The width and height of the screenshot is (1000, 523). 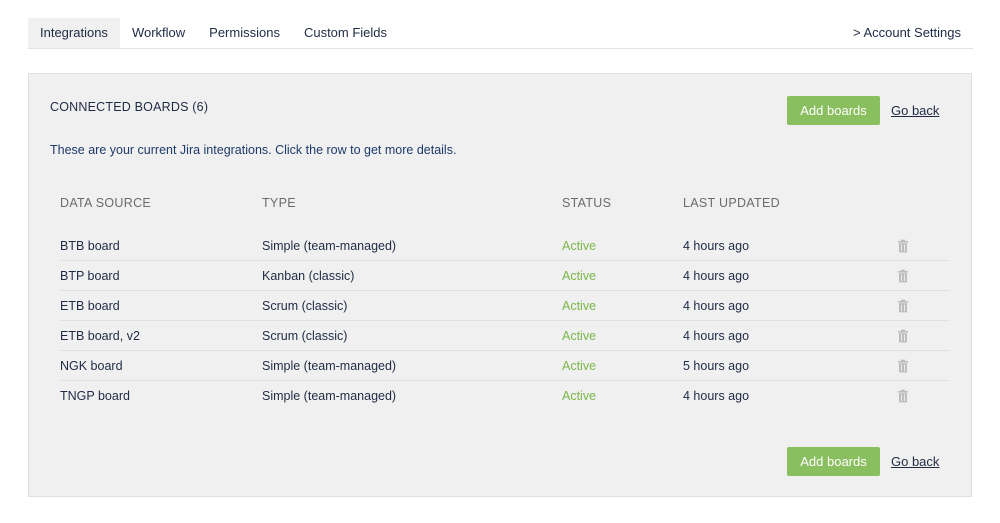 I want to click on header-data-source: DATA SOURCE, so click(x=106, y=203).